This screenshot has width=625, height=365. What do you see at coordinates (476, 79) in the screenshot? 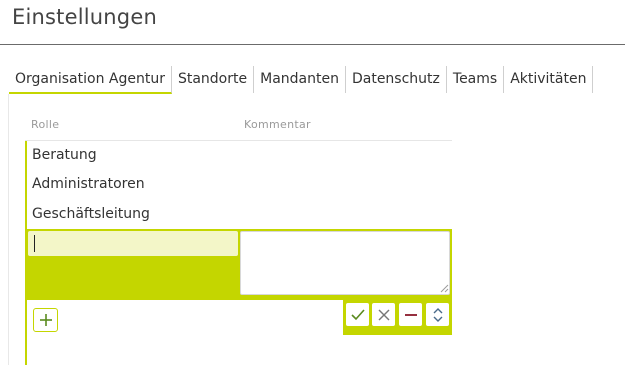
I see `tab-teams: Teams` at bounding box center [476, 79].